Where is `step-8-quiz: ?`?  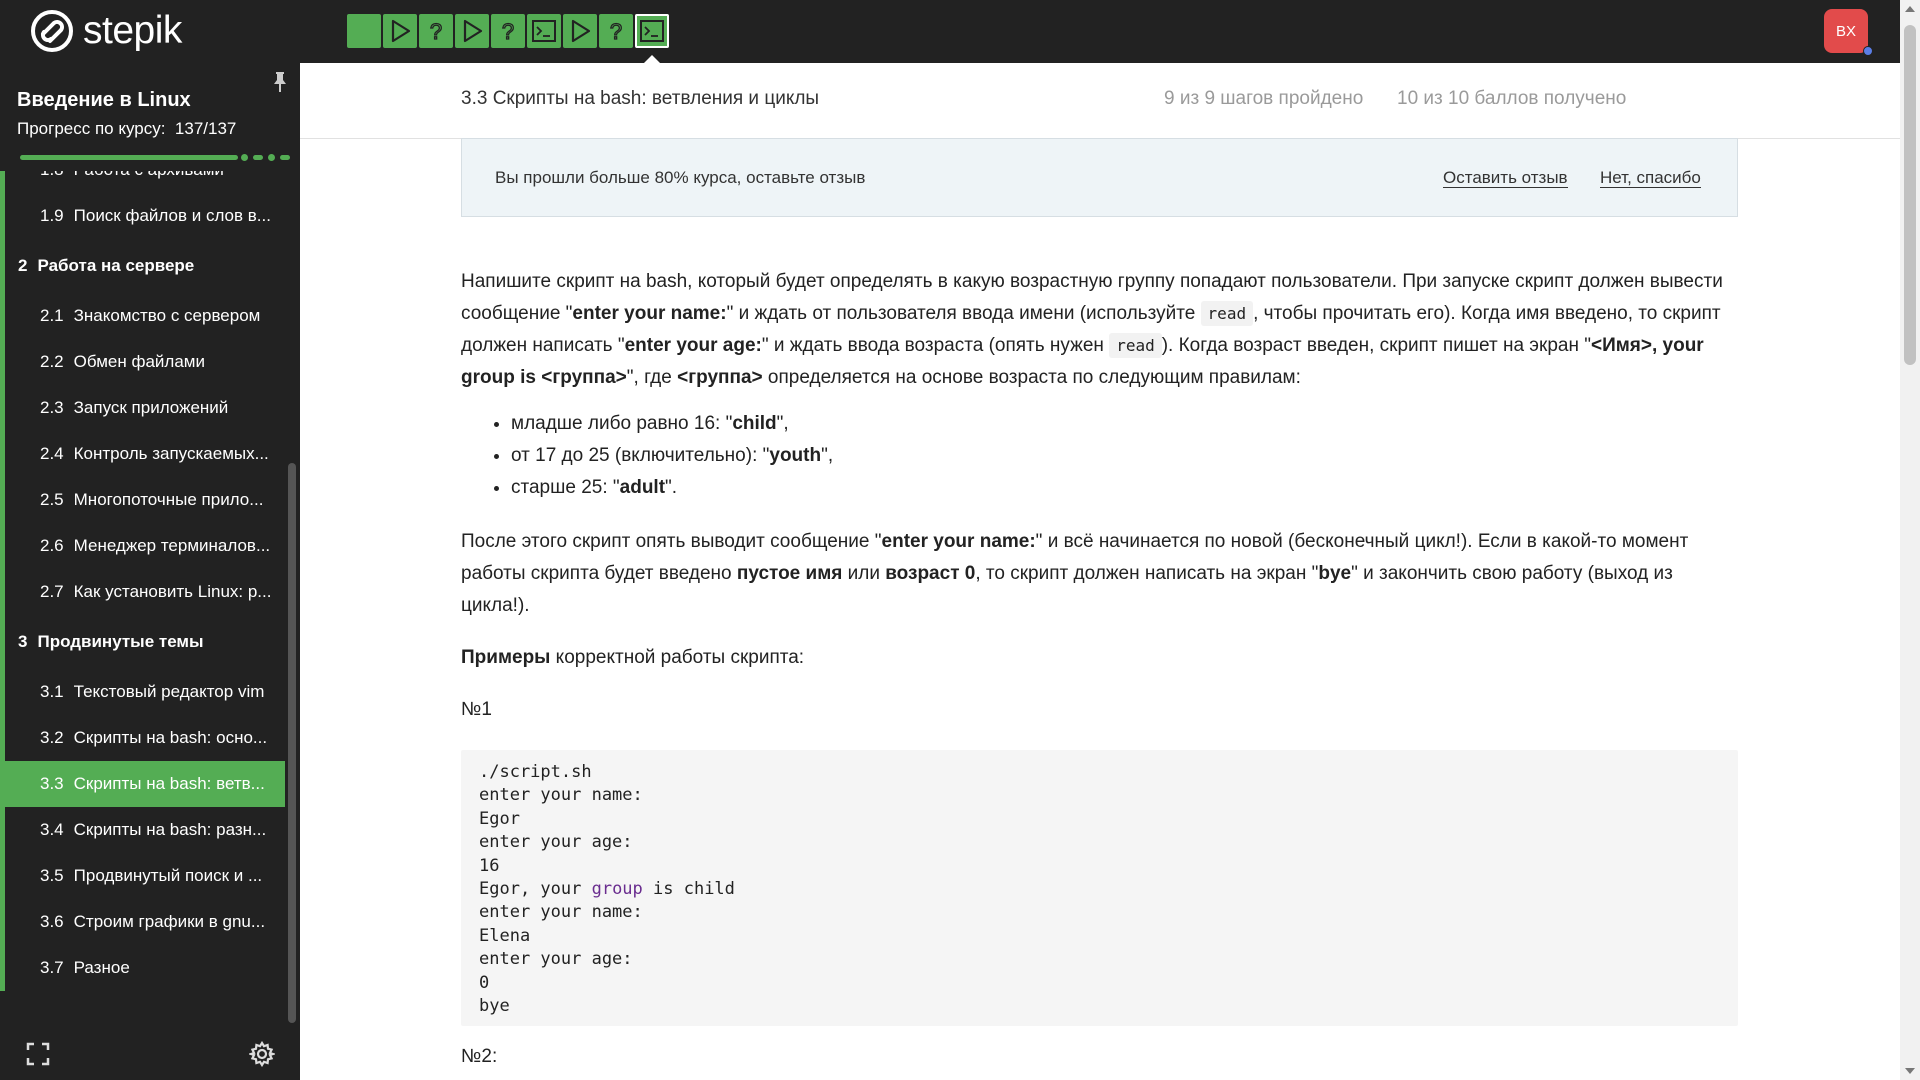
step-8-quiz: ? is located at coordinates (616, 31).